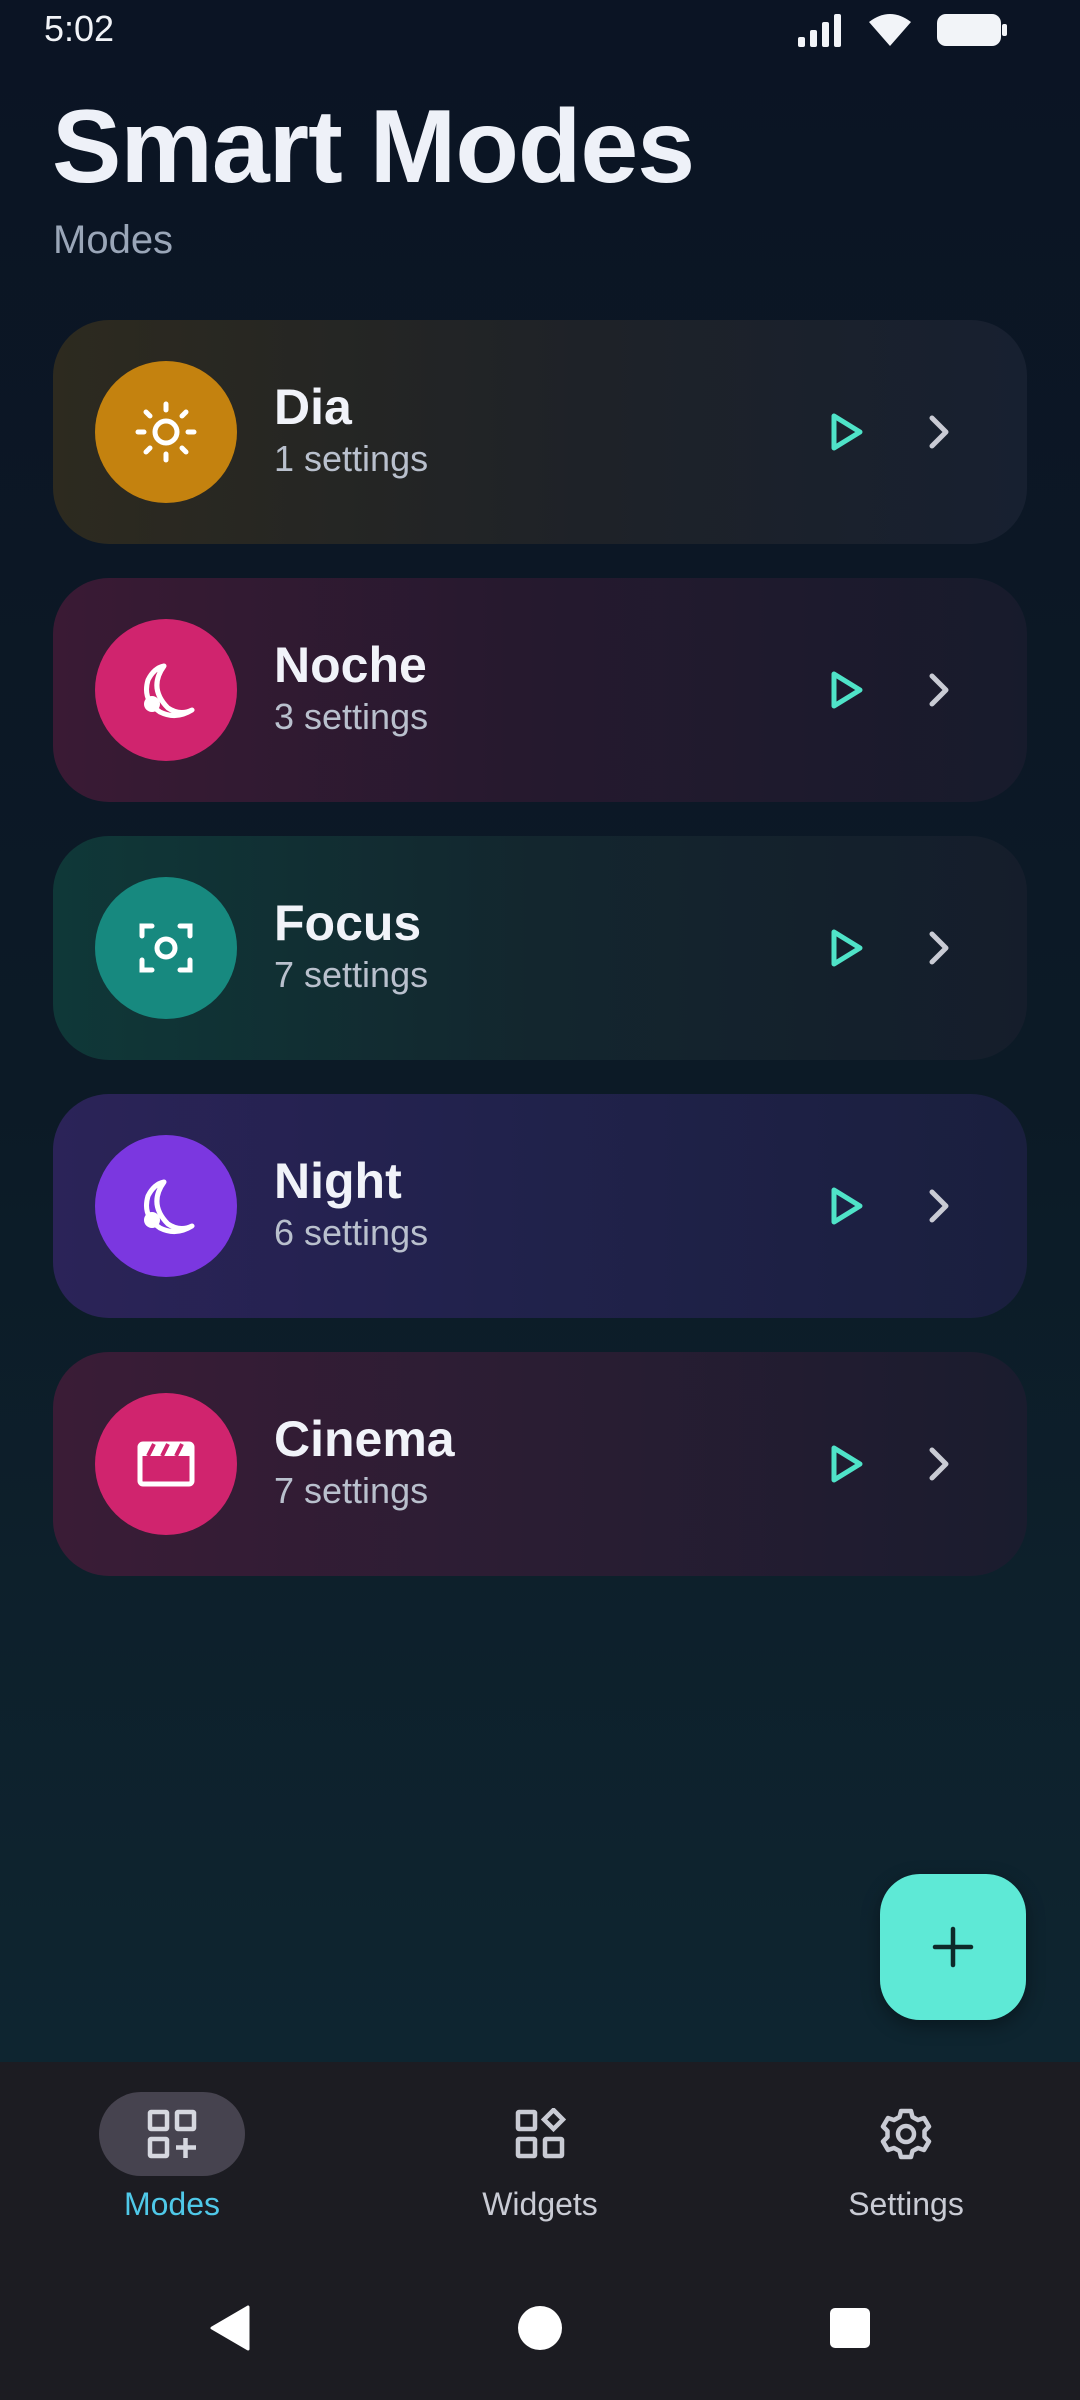  Describe the element at coordinates (540, 30) in the screenshot. I see `status-bar: 5:02` at that location.